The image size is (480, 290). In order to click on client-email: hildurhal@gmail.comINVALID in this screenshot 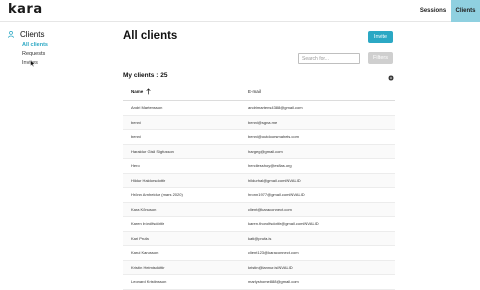, I will do `click(274, 180)`.